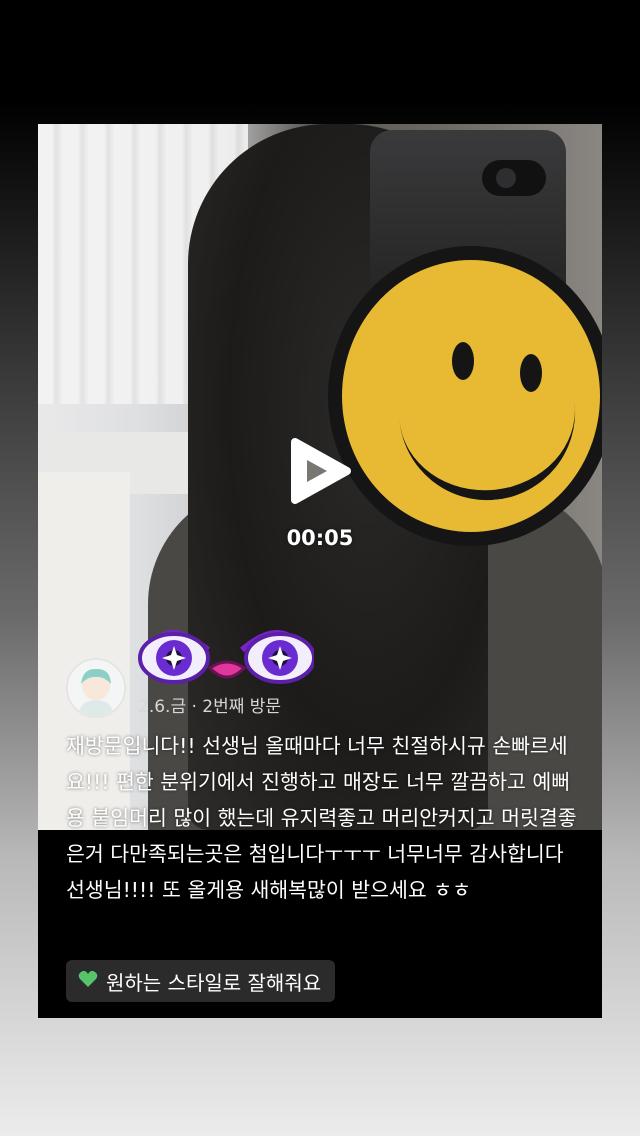 The height and width of the screenshot is (1136, 640). Describe the element at coordinates (214, 982) in the screenshot. I see `tag-label: 원하는 스타일로 잘해줘요` at that location.